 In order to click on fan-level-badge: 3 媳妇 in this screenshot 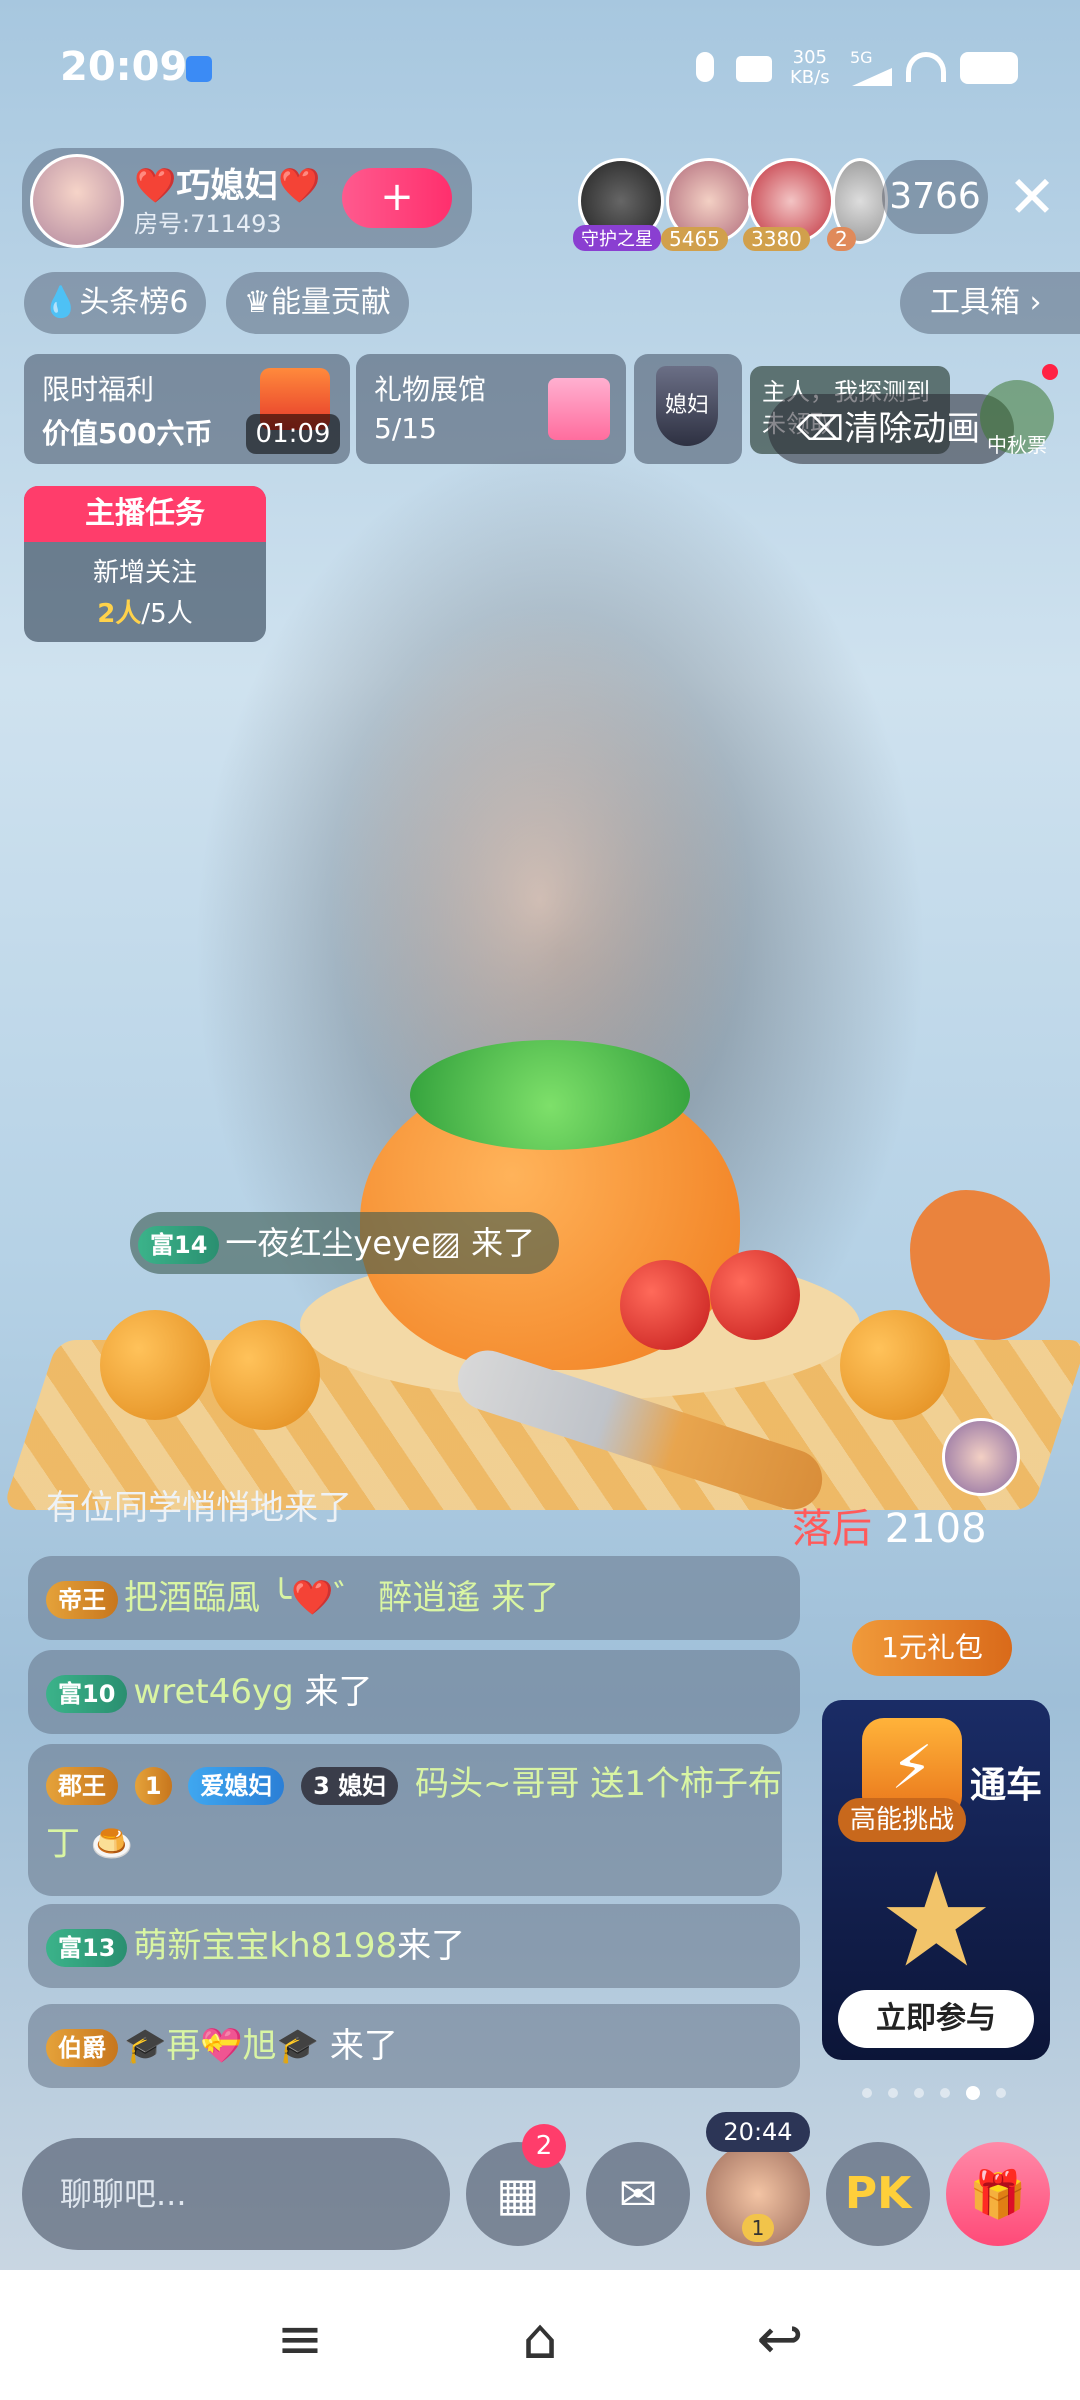, I will do `click(350, 1785)`.